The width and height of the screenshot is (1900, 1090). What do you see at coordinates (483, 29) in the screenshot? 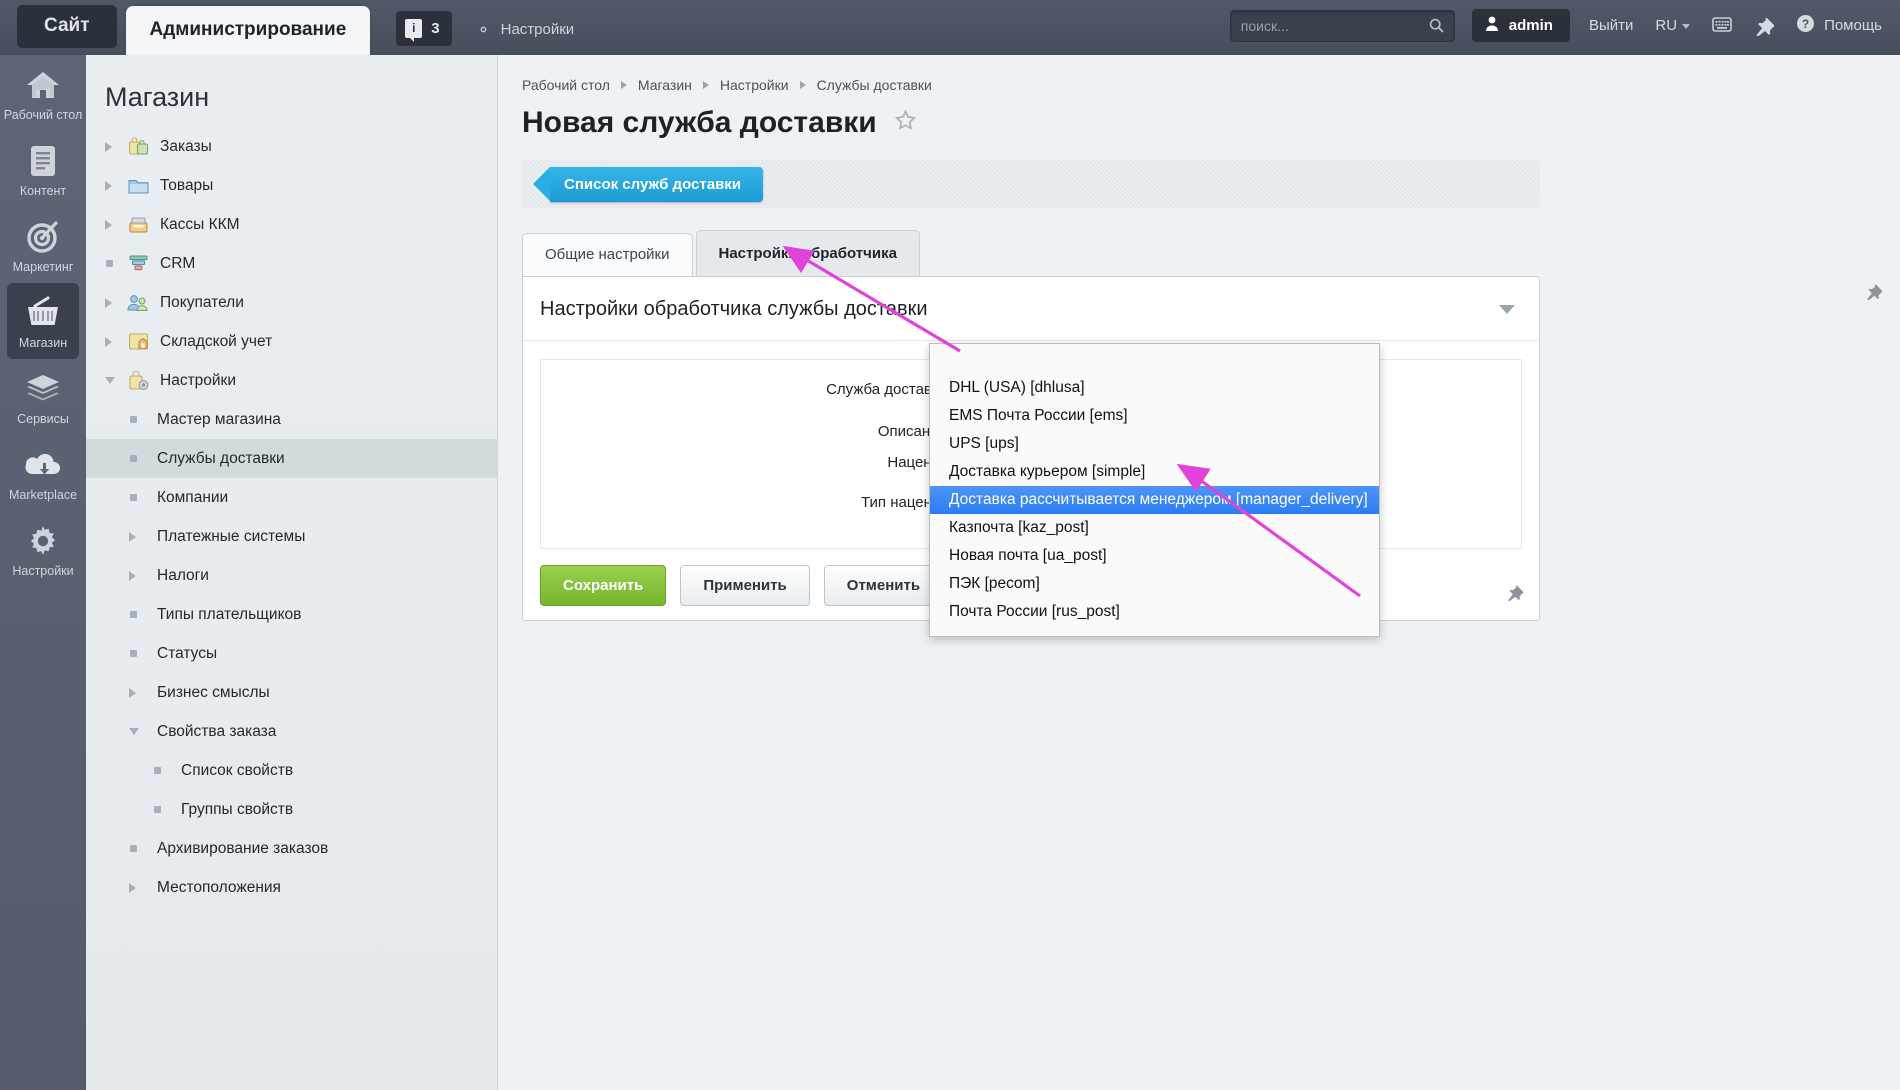
I see `gear-icon` at bounding box center [483, 29].